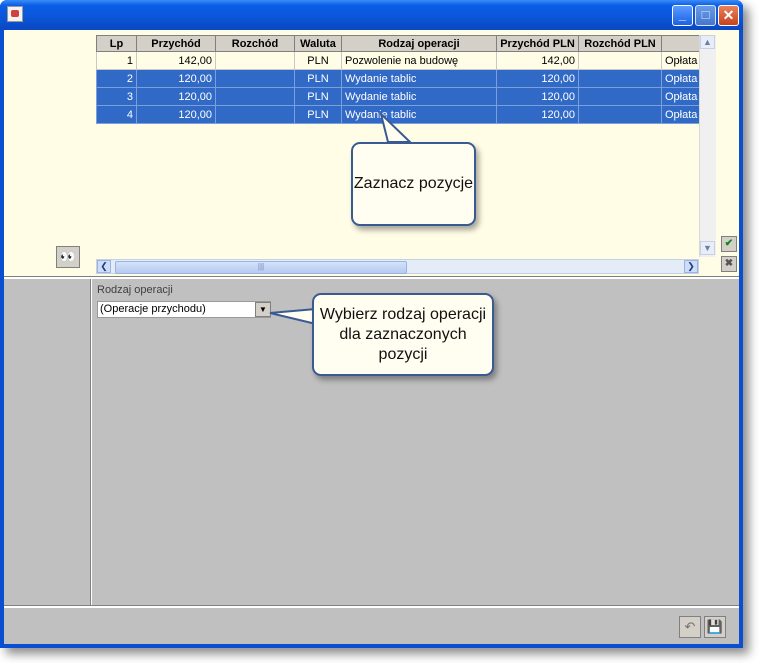 The height and width of the screenshot is (663, 760). Describe the element at coordinates (419, 43) in the screenshot. I see `column-header-rodzaj-operacji: Rodzaj operacji` at that location.